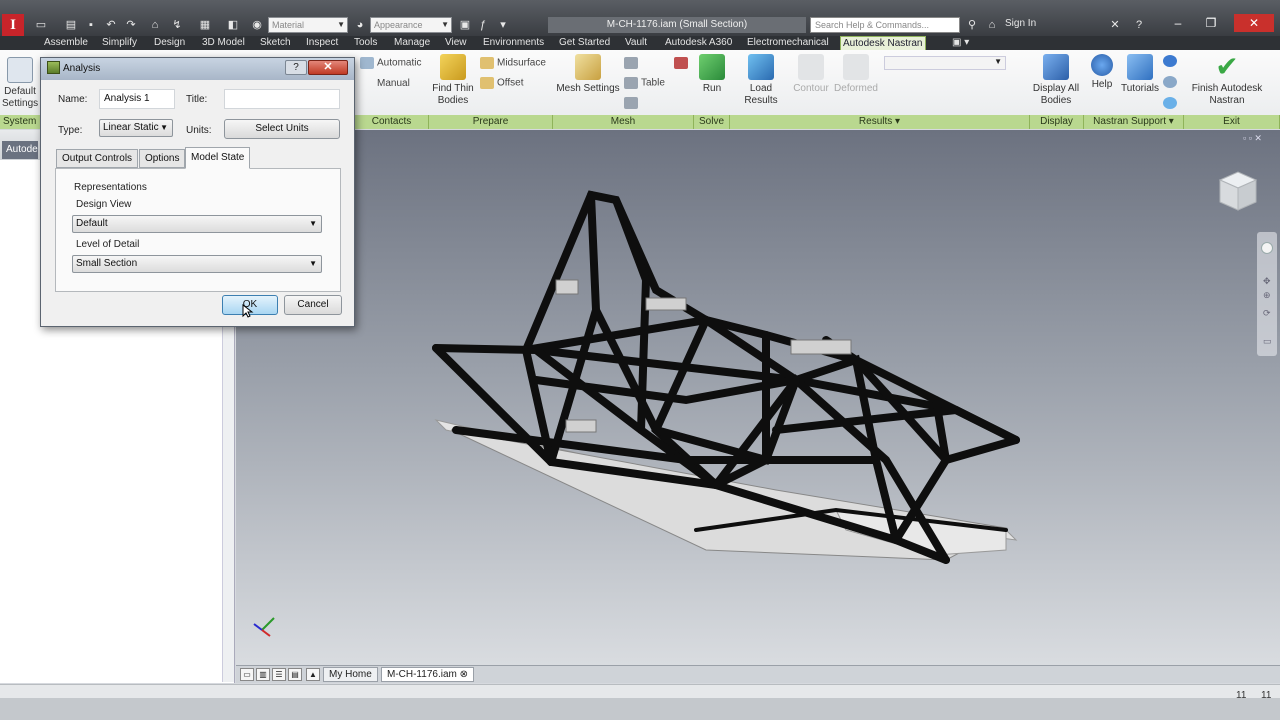 The height and width of the screenshot is (720, 1280). Describe the element at coordinates (1171, 103) in the screenshot. I see `web-button` at that location.